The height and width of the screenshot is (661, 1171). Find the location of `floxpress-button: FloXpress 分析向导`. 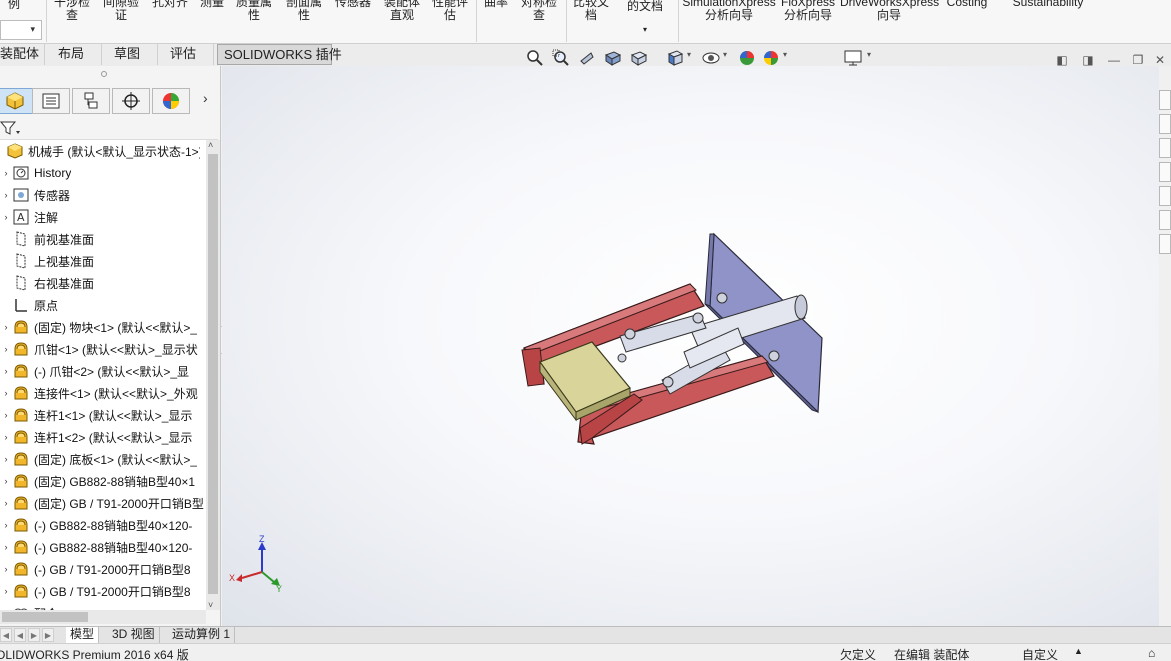

floxpress-button: FloXpress 分析向导 is located at coordinates (808, 11).